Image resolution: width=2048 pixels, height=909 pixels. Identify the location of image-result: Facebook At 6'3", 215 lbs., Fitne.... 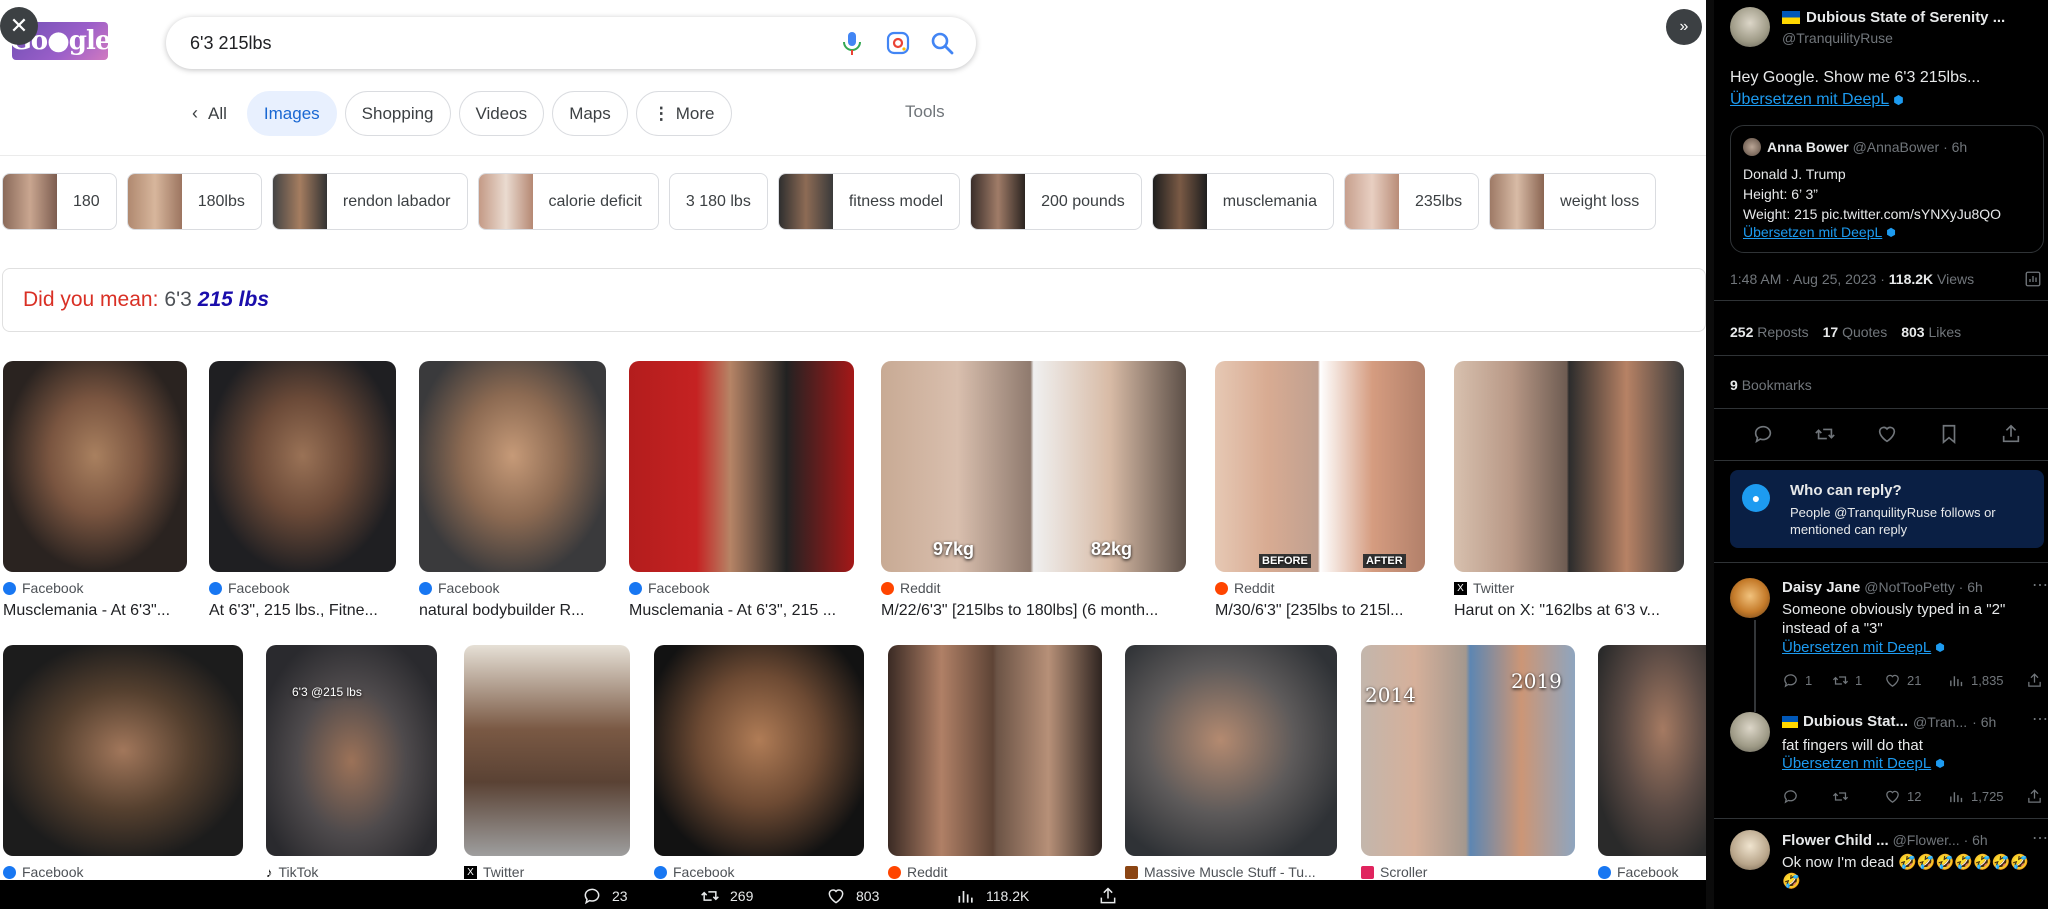
(302, 490).